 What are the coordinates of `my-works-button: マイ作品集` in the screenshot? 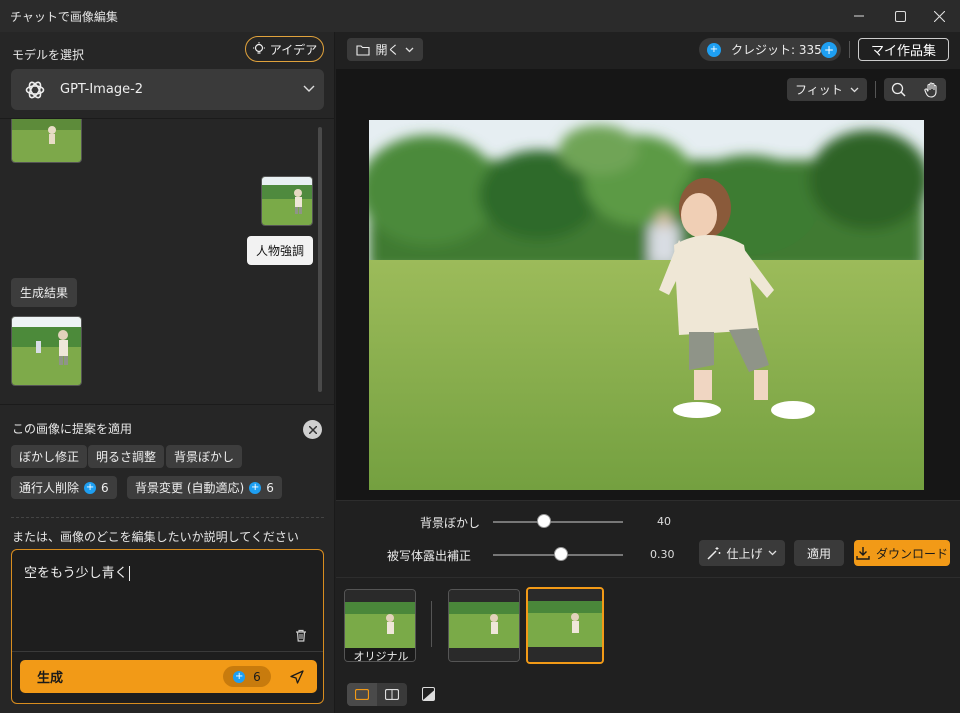 It's located at (903, 49).